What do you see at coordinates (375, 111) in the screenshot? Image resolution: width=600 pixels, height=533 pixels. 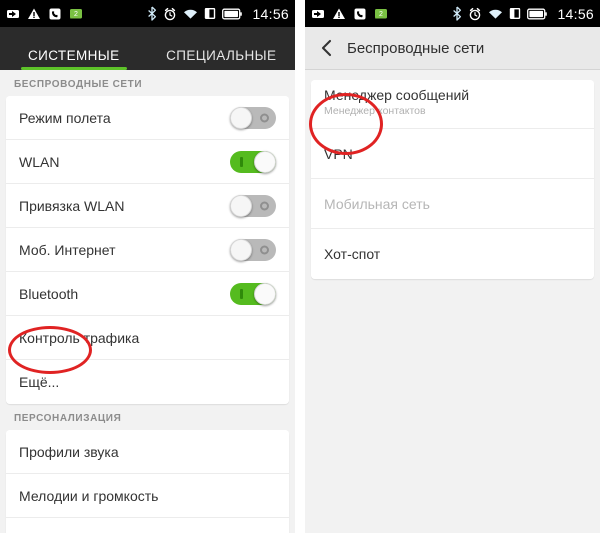 I see `list-item-subtitle: Менеджер контактов` at bounding box center [375, 111].